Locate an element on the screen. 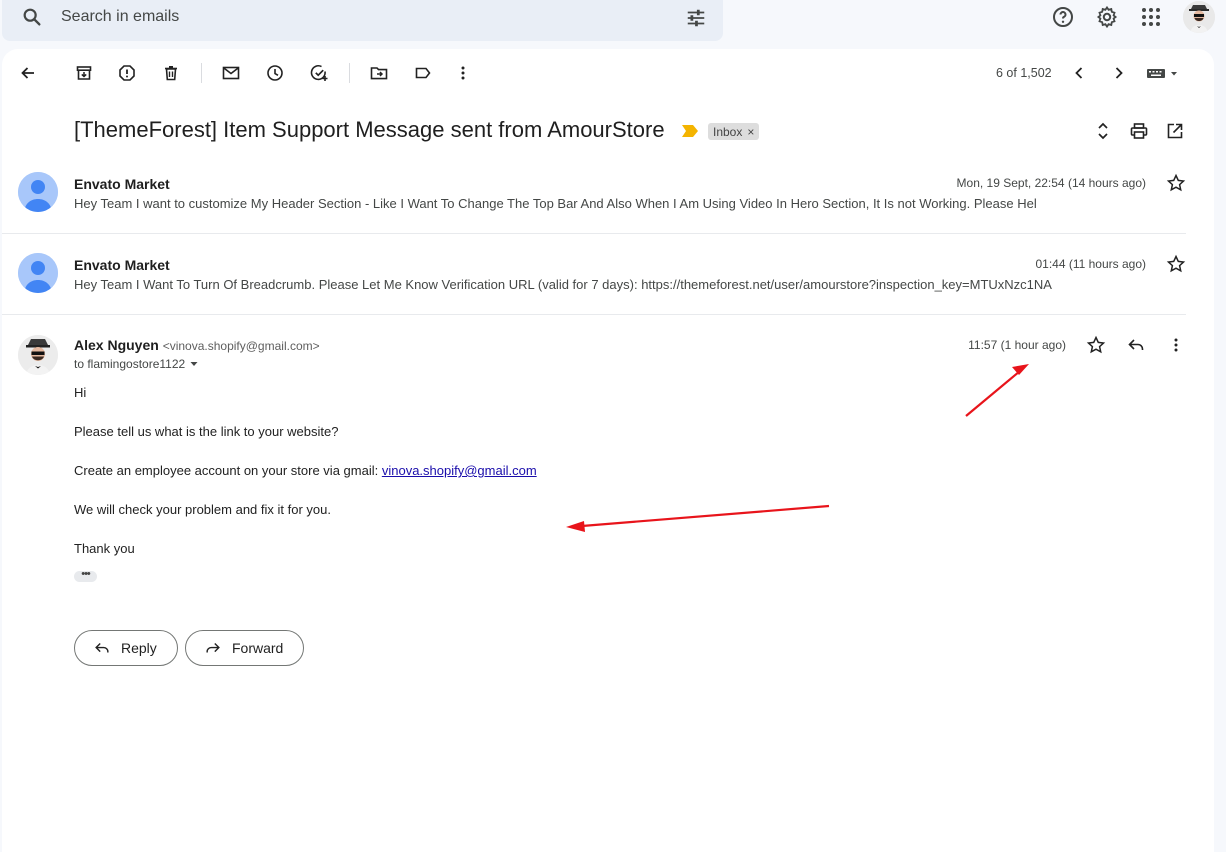 The height and width of the screenshot is (852, 1226). settings-gear-icon is located at coordinates (1107, 17).